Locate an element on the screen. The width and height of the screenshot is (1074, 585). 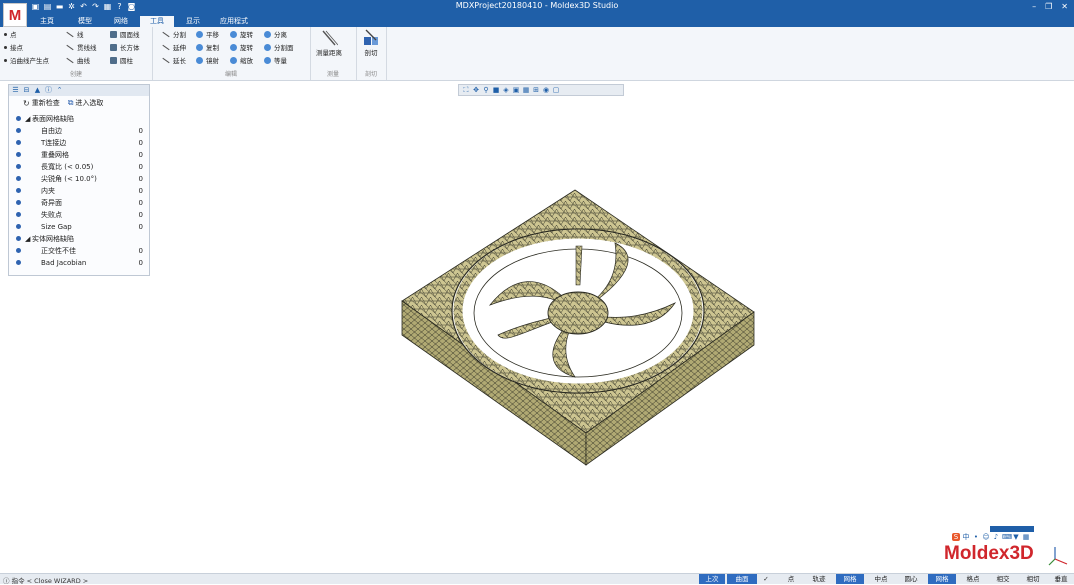
ribbon-group-create: 点 线 圆面线 接点 贯线线 长方体 沿曲线产生点 曲线 圆柱 创建 is located at coordinates (76, 53).